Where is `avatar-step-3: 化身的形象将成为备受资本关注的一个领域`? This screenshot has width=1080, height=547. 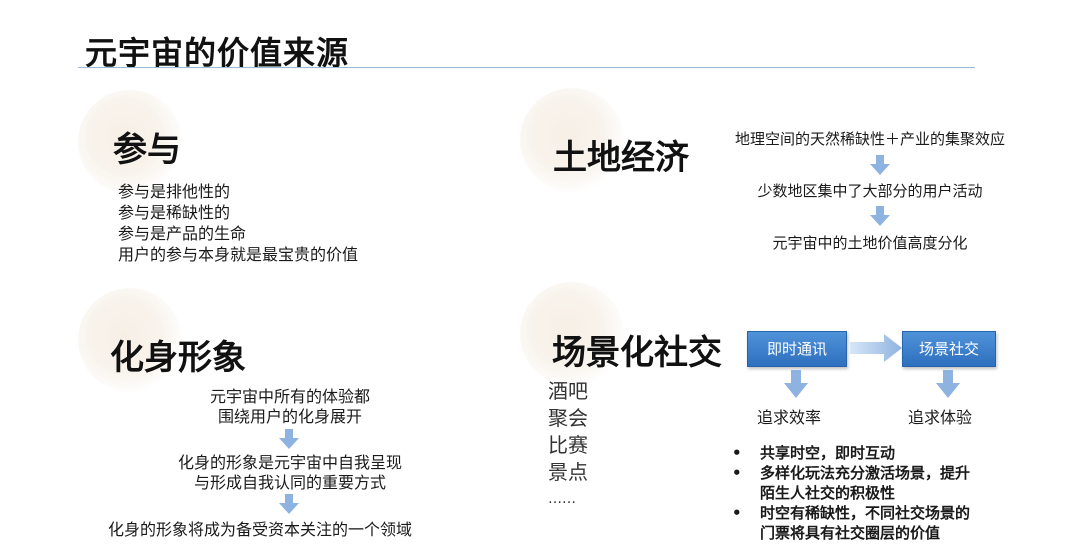
avatar-step-3: 化身的形象将成为备受资本关注的一个领域 is located at coordinates (260, 529).